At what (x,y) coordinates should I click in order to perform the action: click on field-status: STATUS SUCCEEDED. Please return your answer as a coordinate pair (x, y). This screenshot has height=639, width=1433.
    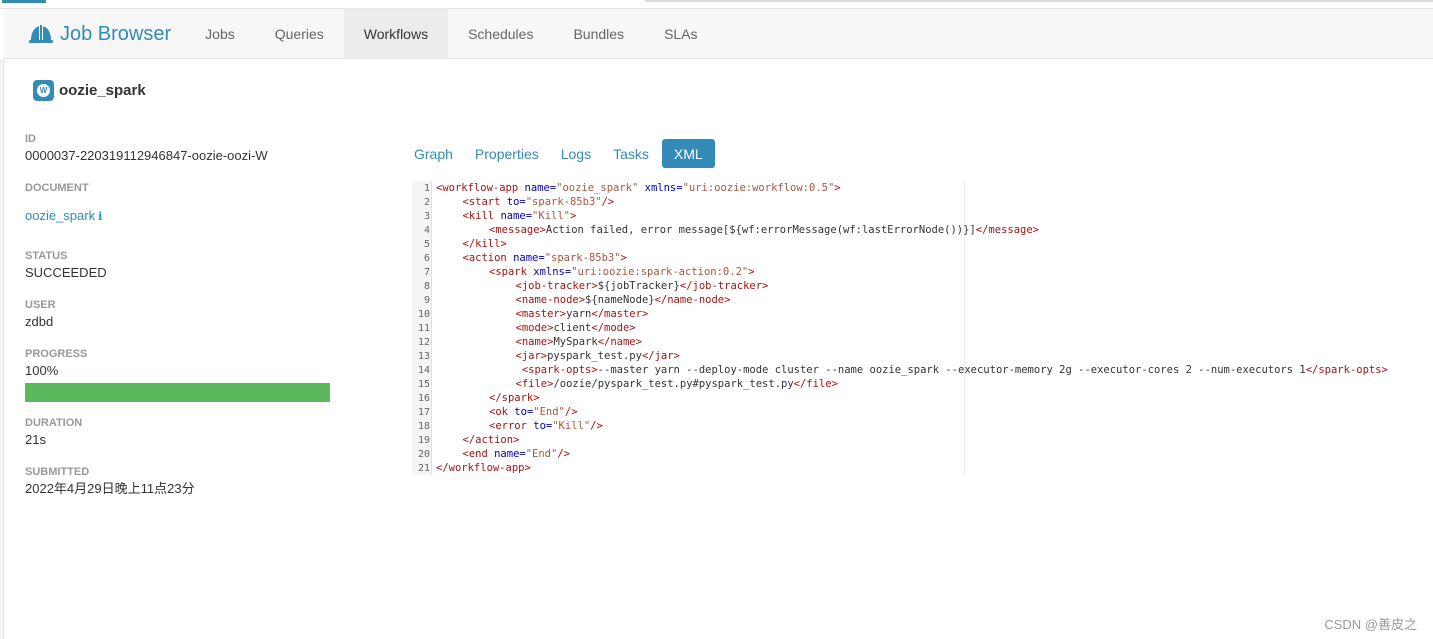
    Looking at the image, I should click on (66, 265).